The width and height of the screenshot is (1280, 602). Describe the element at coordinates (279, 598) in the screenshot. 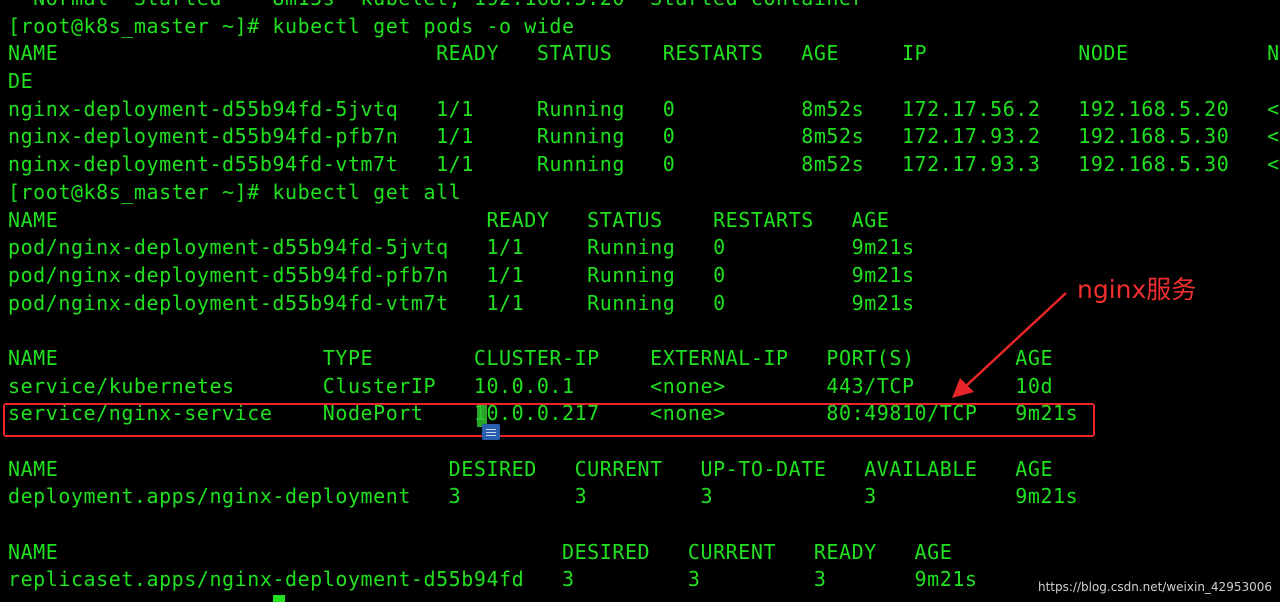

I see `terminal-cursor` at that location.